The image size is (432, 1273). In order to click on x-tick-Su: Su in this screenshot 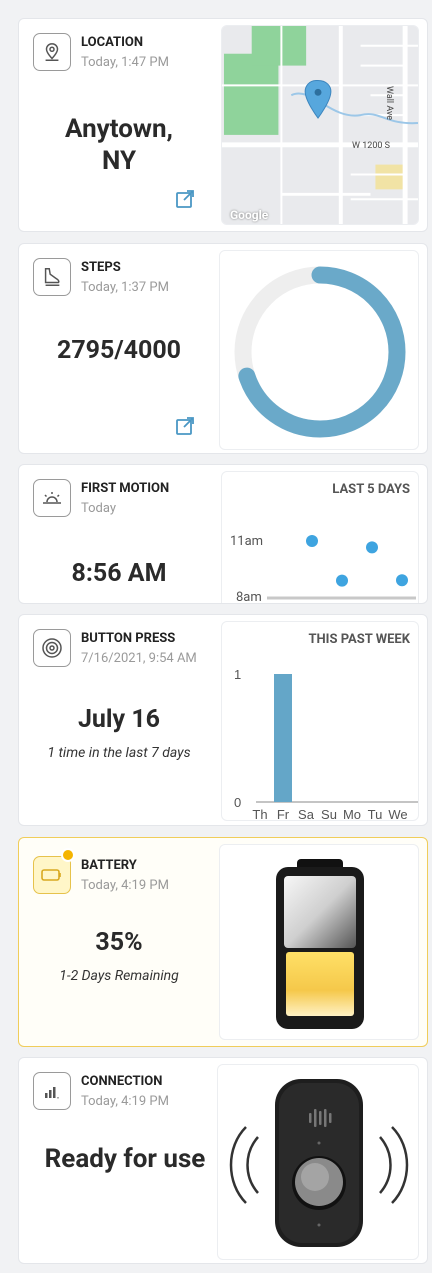, I will do `click(329, 814)`.